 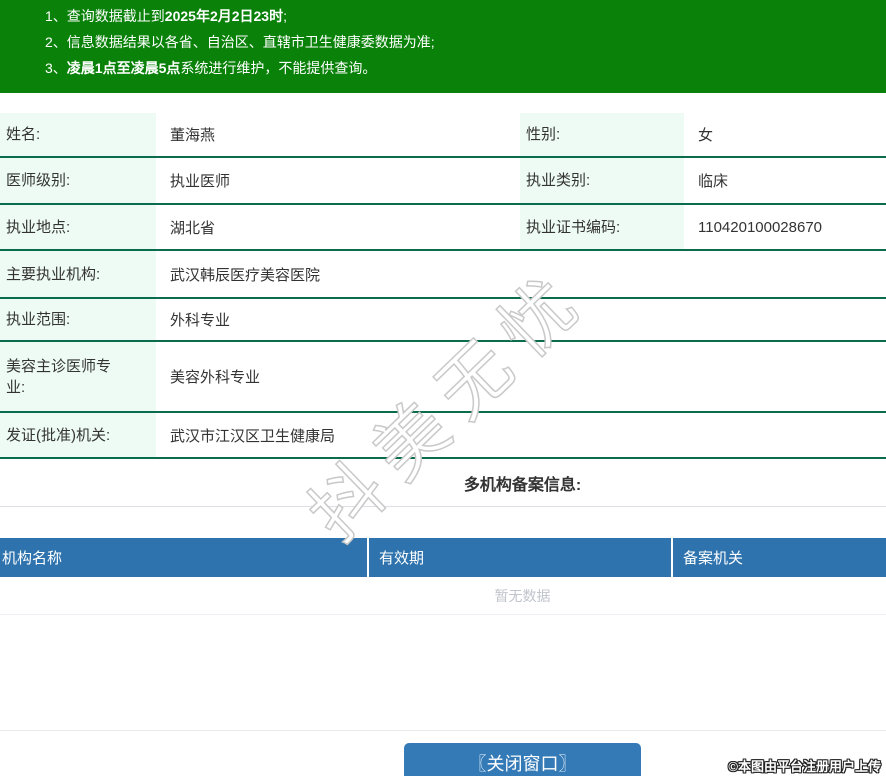 What do you see at coordinates (78, 227) in the screenshot?
I see `practice-location-label: 执业地点:` at bounding box center [78, 227].